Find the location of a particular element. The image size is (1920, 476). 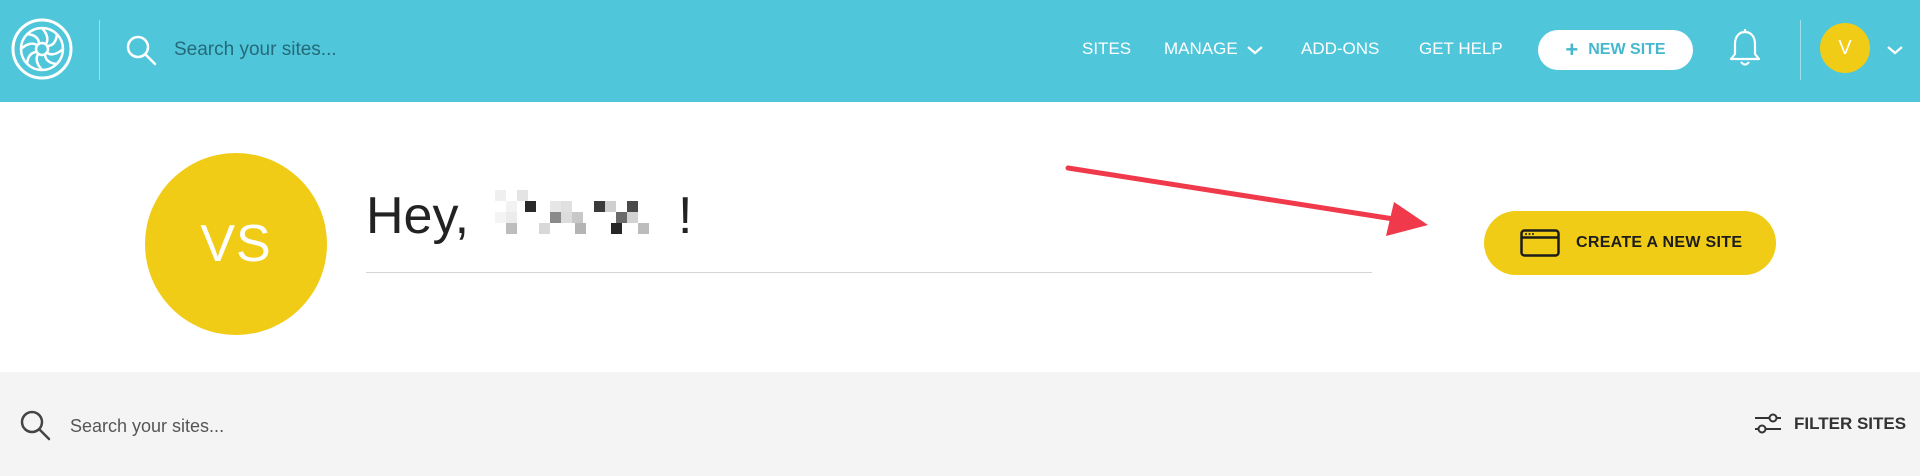

header-search-input is located at coordinates (384, 50).